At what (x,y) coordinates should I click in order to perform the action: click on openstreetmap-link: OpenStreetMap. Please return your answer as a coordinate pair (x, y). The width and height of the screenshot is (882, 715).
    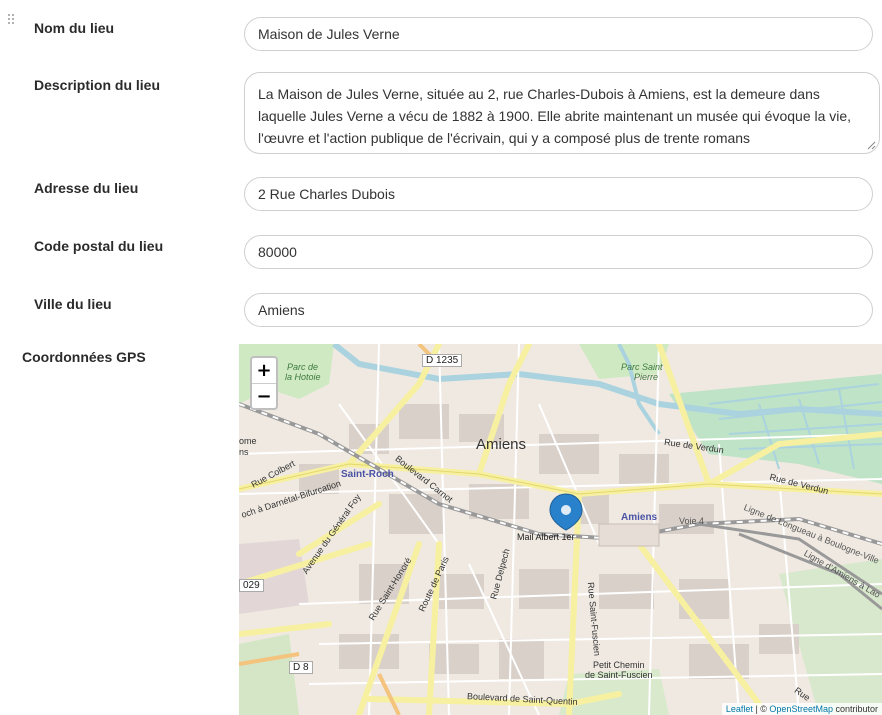
    Looking at the image, I should click on (801, 709).